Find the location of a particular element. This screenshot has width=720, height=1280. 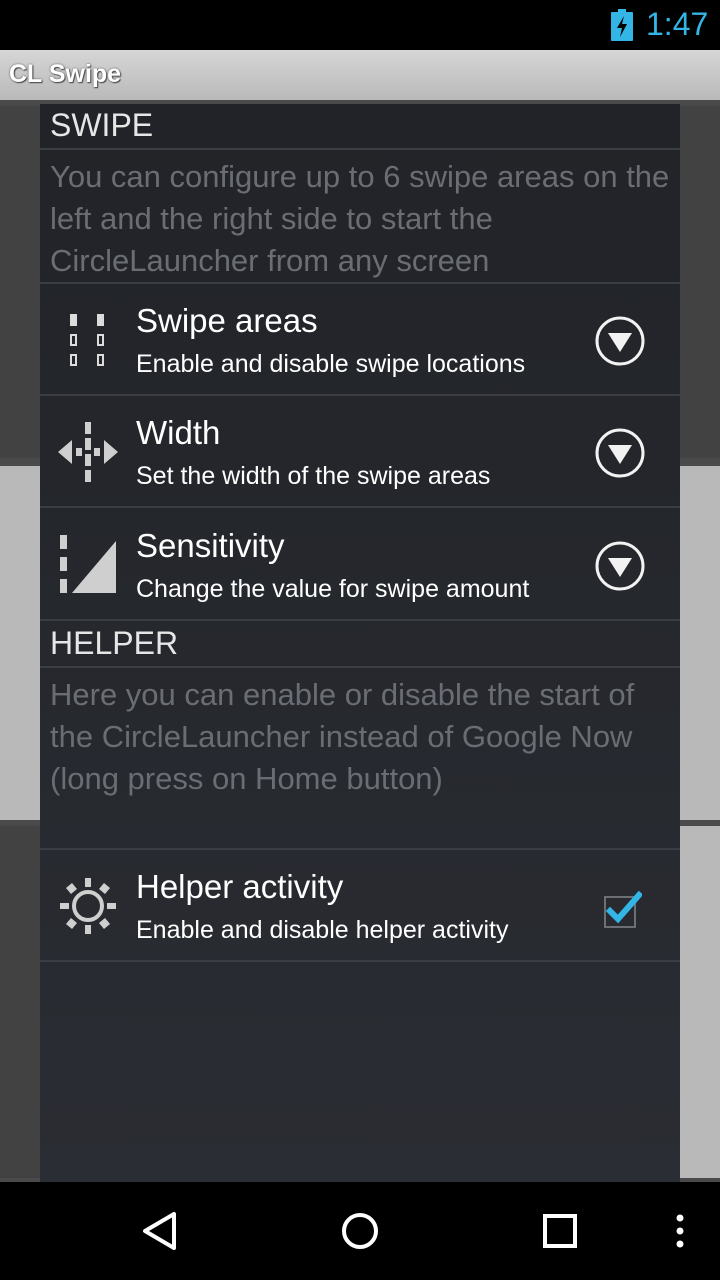

navigation-bar is located at coordinates (360, 1231).